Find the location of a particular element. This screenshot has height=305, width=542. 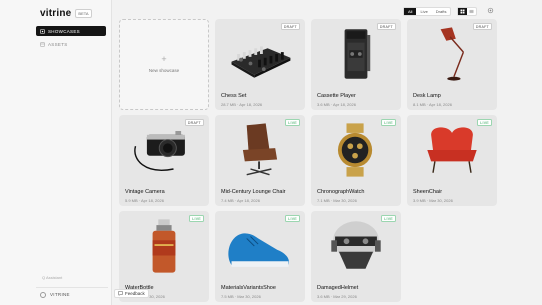

settings-button is located at coordinates (490, 10).